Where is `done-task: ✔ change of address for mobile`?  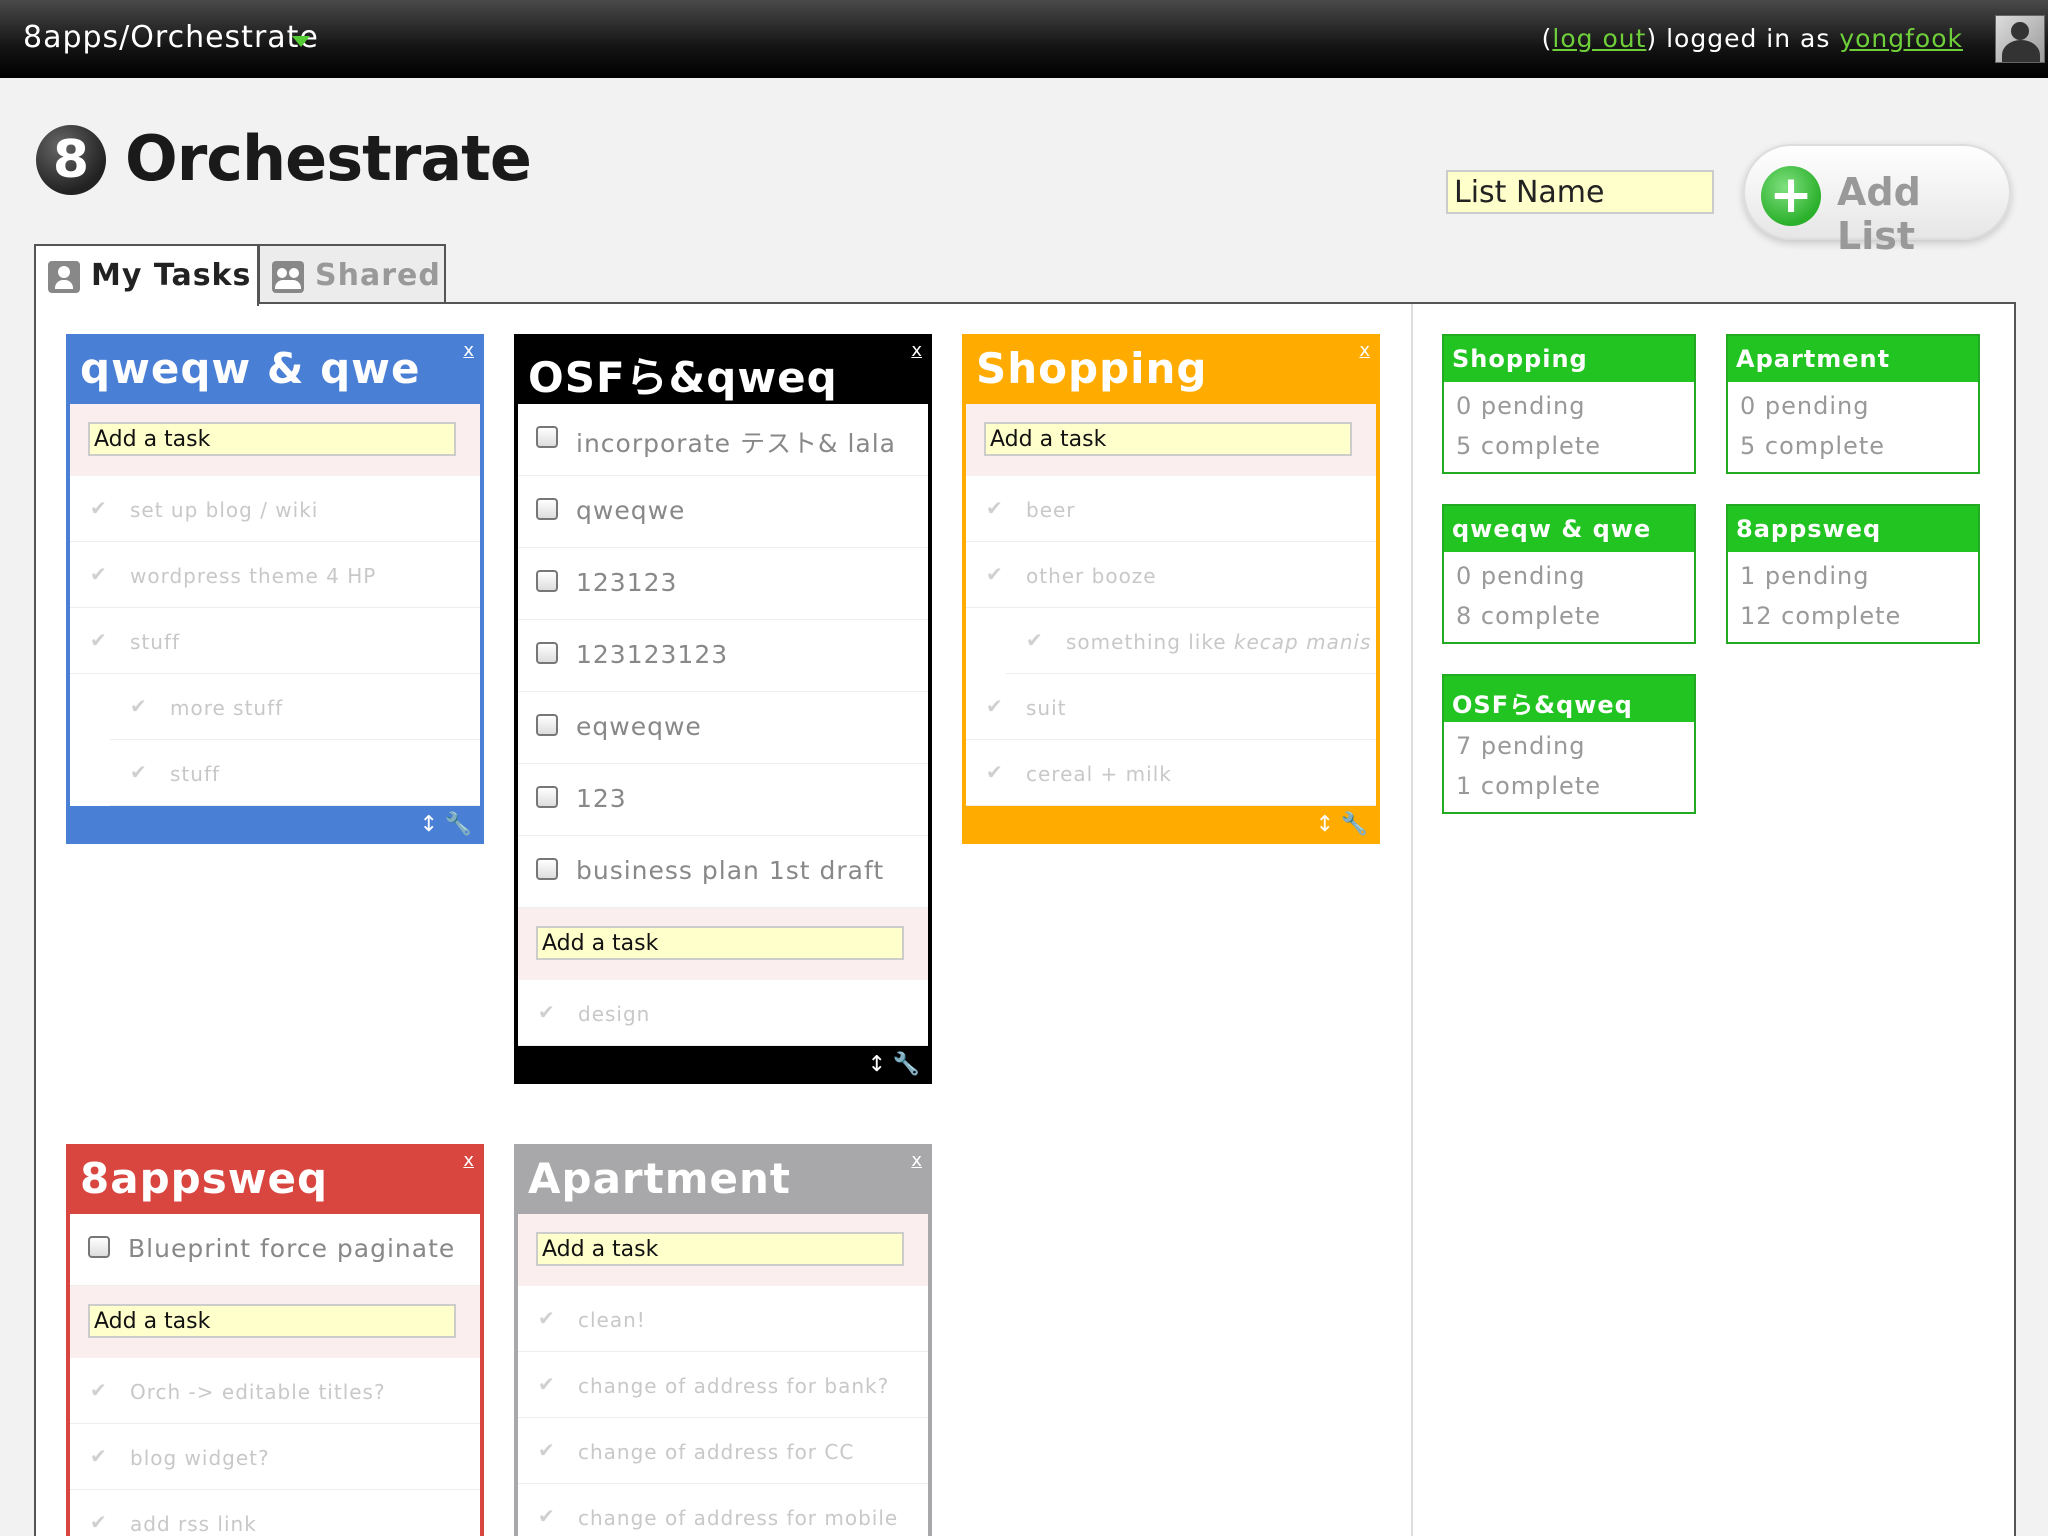
done-task: ✔ change of address for mobile is located at coordinates (723, 1510).